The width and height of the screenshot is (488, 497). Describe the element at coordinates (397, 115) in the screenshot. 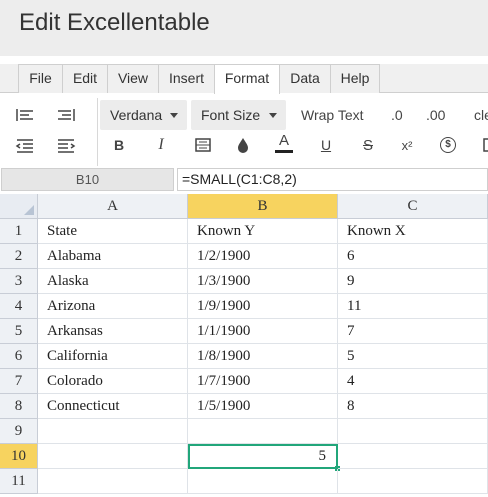

I see `decrease-decimal-button: .0` at that location.